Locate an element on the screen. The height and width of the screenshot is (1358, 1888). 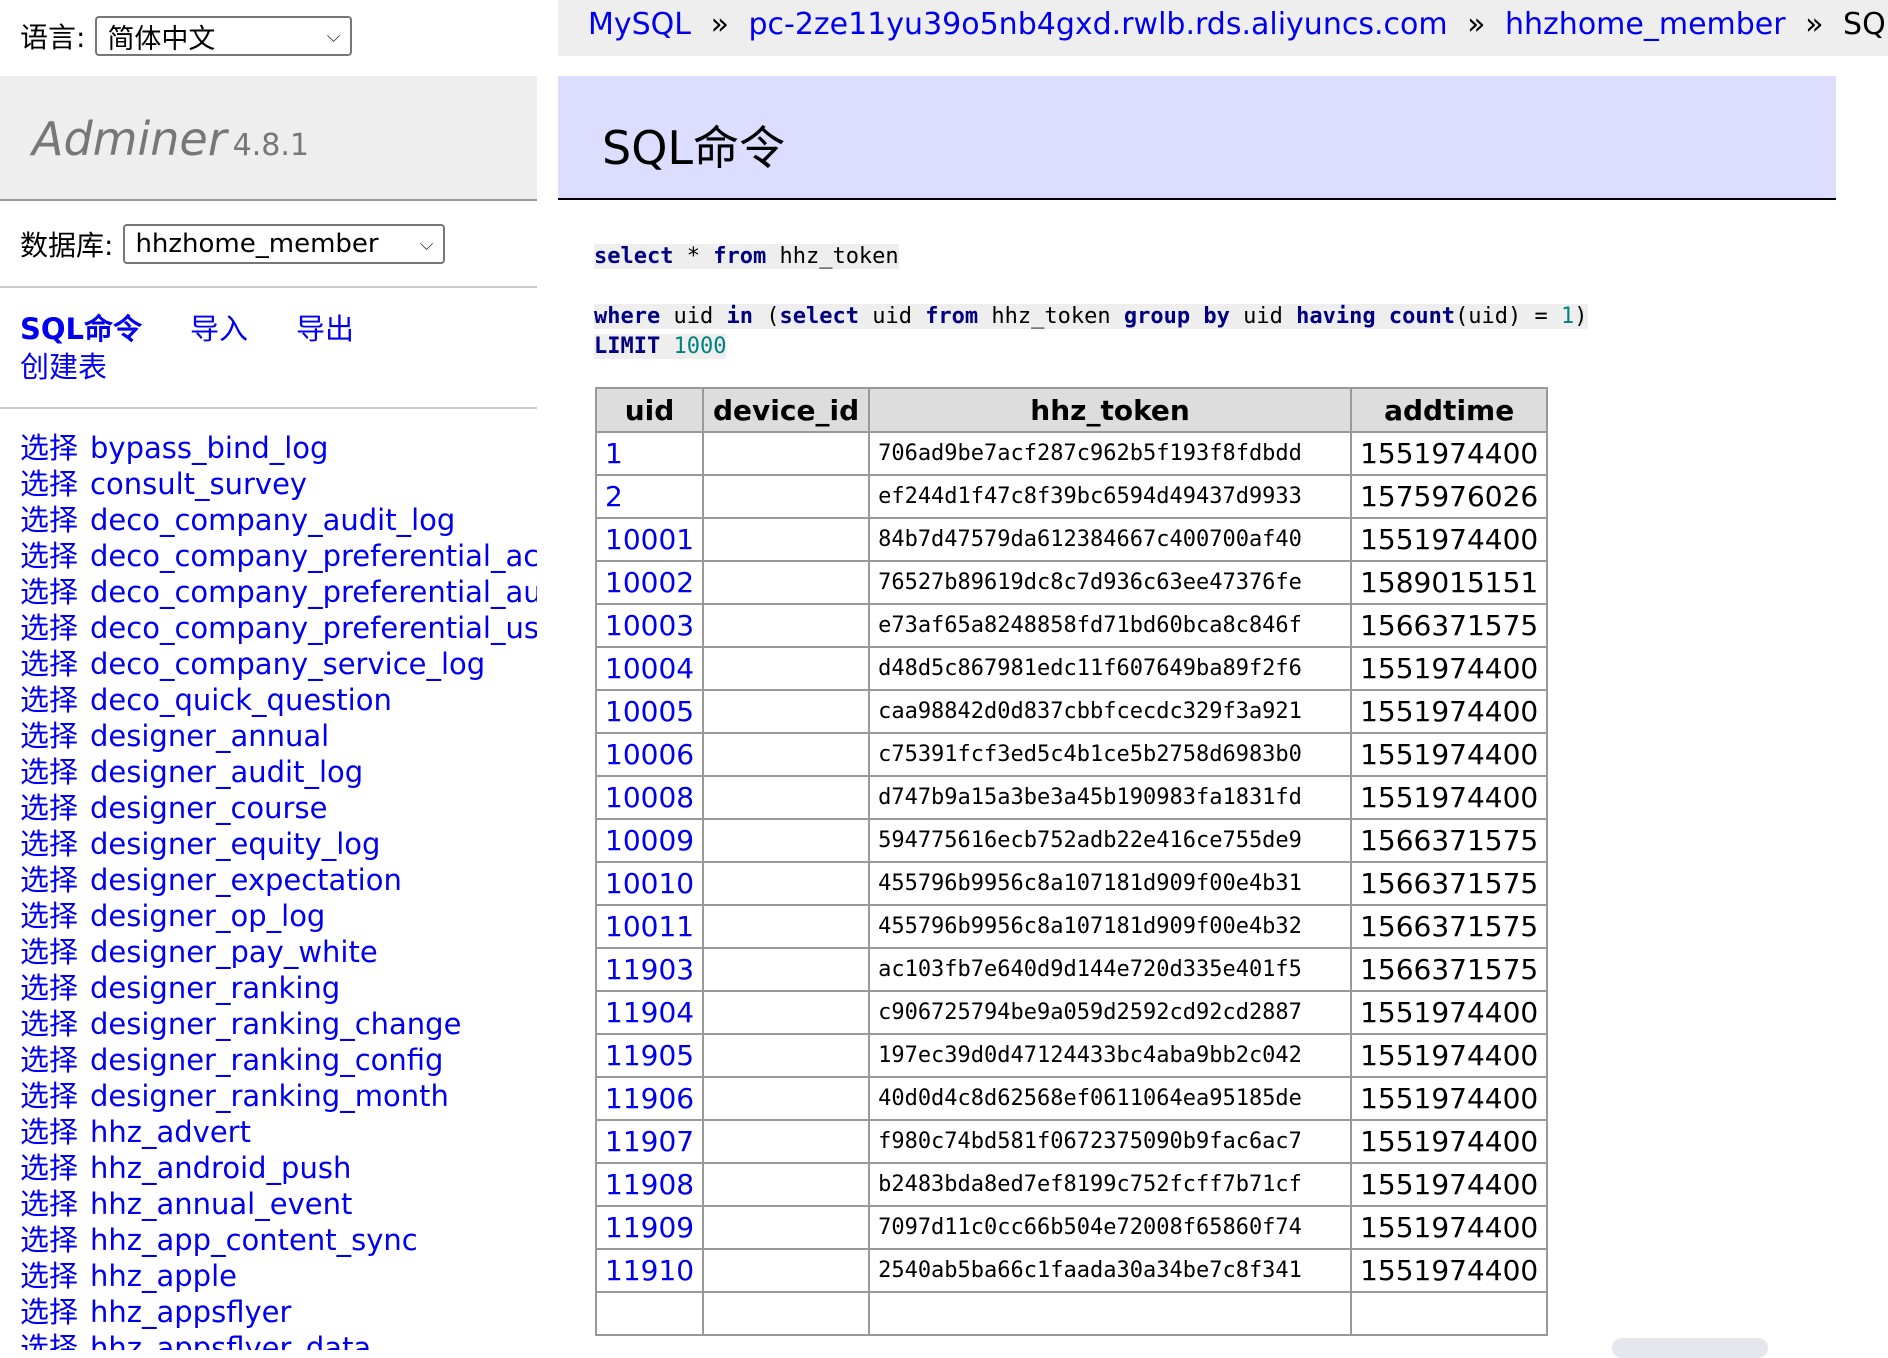
app-logo: Adminer 4.8.1 is located at coordinates (170, 139).